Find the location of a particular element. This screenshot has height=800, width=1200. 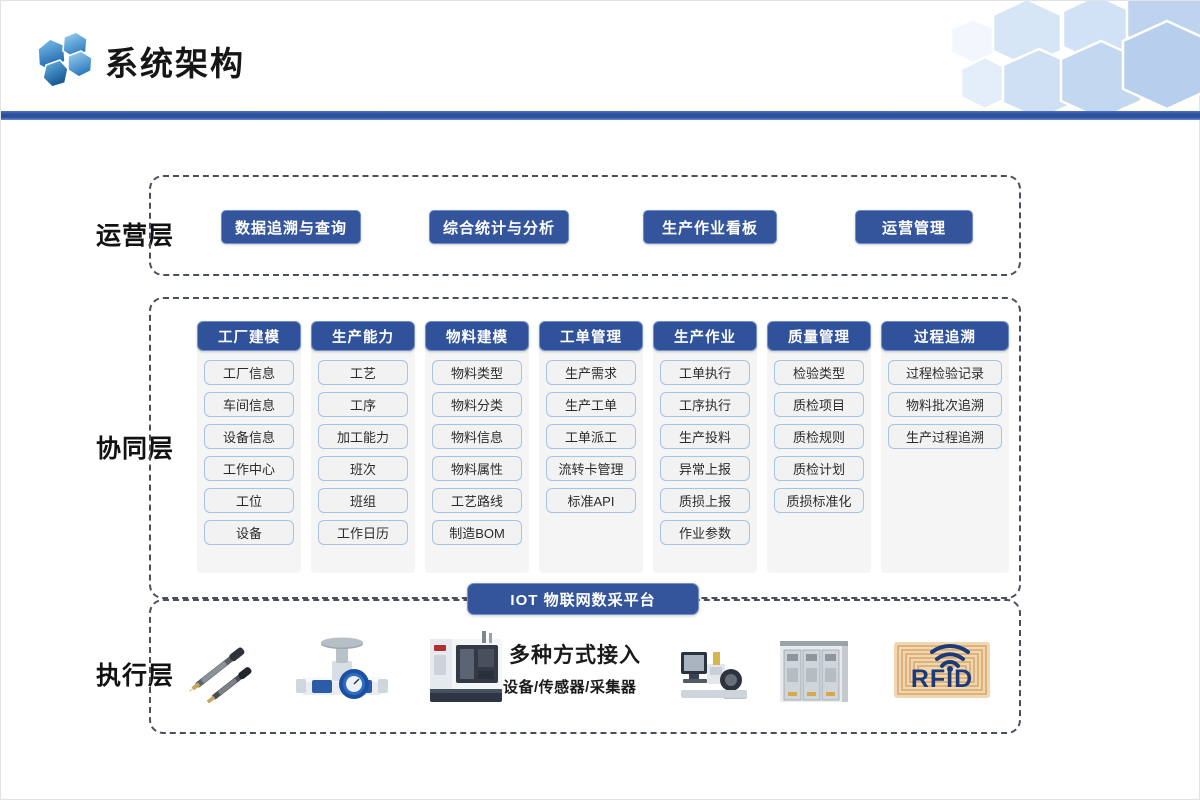

collab-column-production-capacity: 生产能力 工艺 工序 加工能力 班次 班组 工作日历 is located at coordinates (363, 447).